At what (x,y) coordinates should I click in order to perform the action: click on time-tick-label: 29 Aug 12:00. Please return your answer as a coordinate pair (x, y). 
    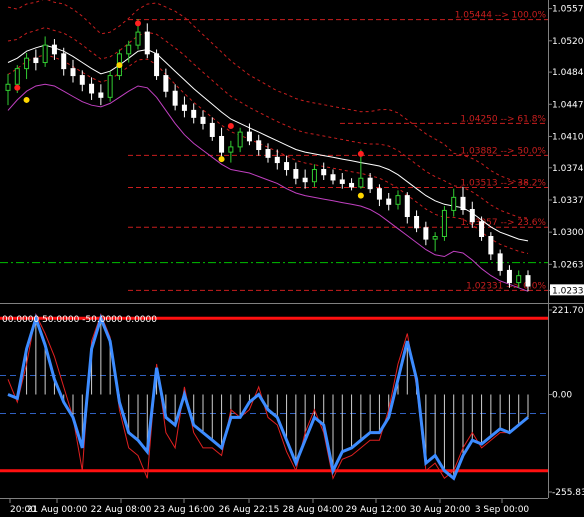
    Looking at the image, I should click on (376, 510).